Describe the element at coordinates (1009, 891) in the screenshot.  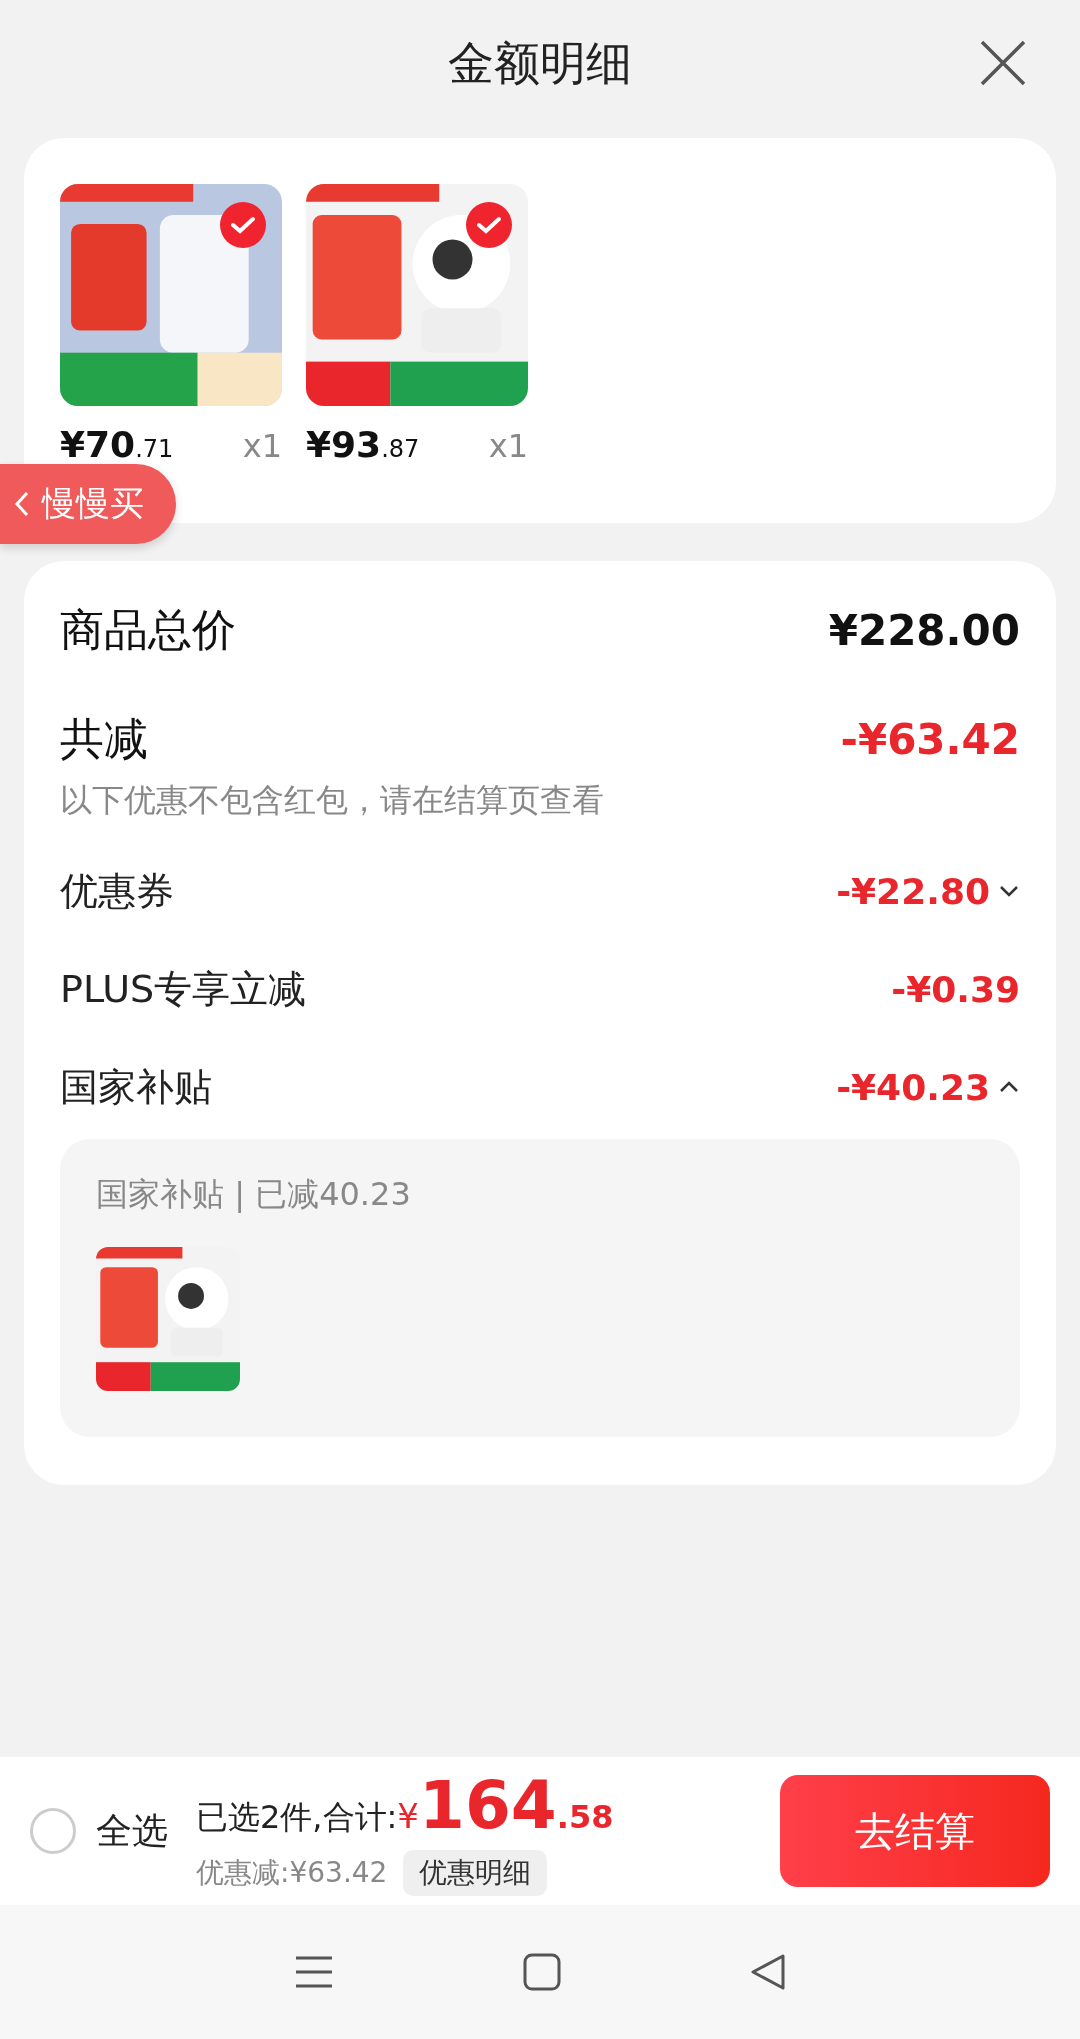
I see `chevron-down-icon` at that location.